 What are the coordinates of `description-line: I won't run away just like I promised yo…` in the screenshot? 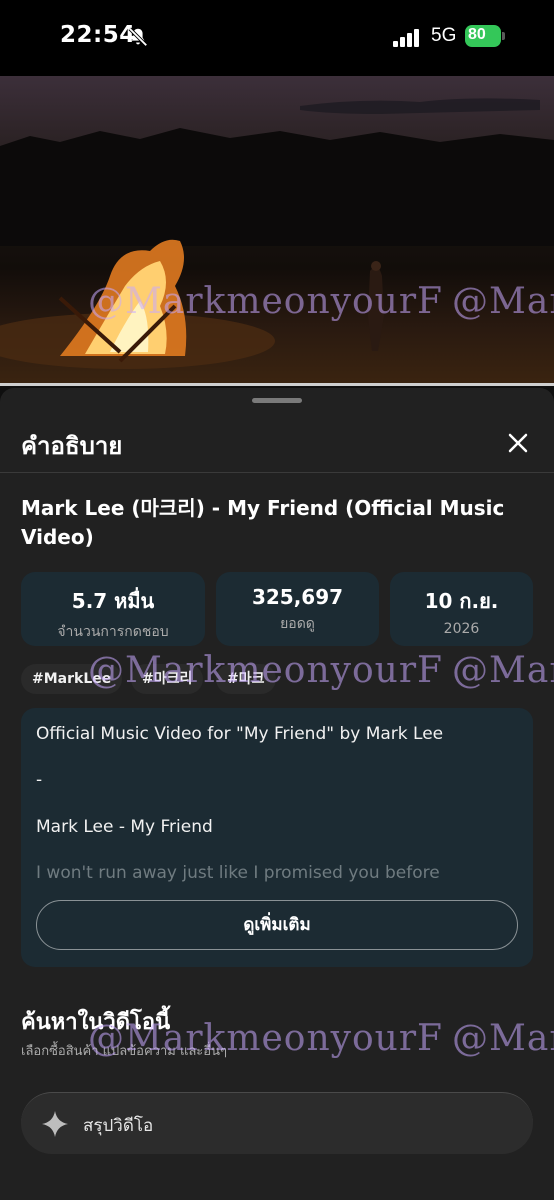 It's located at (238, 873).